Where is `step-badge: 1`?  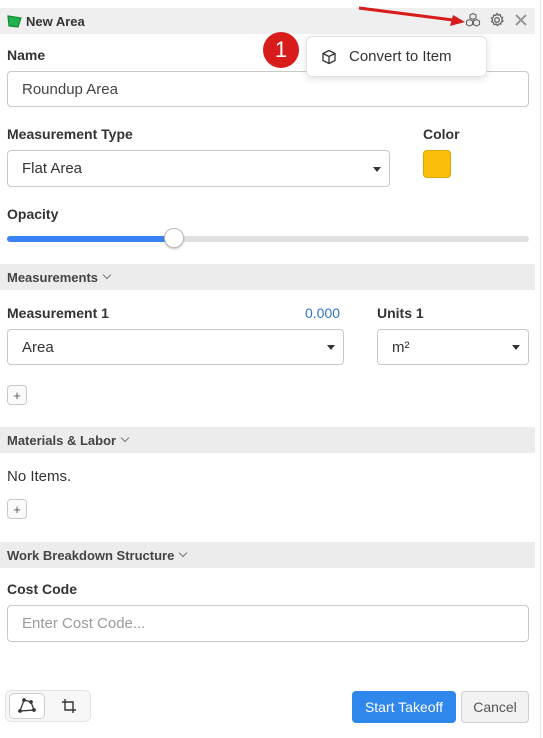
step-badge: 1 is located at coordinates (281, 50).